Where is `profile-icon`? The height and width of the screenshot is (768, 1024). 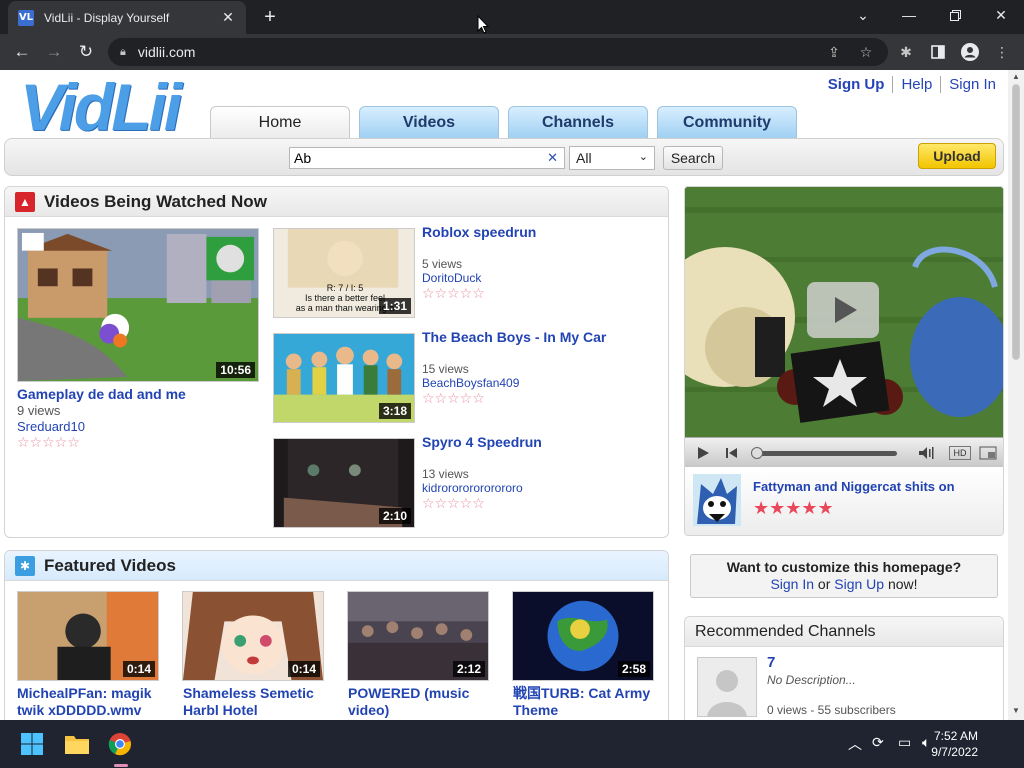
profile-icon is located at coordinates (970, 52).